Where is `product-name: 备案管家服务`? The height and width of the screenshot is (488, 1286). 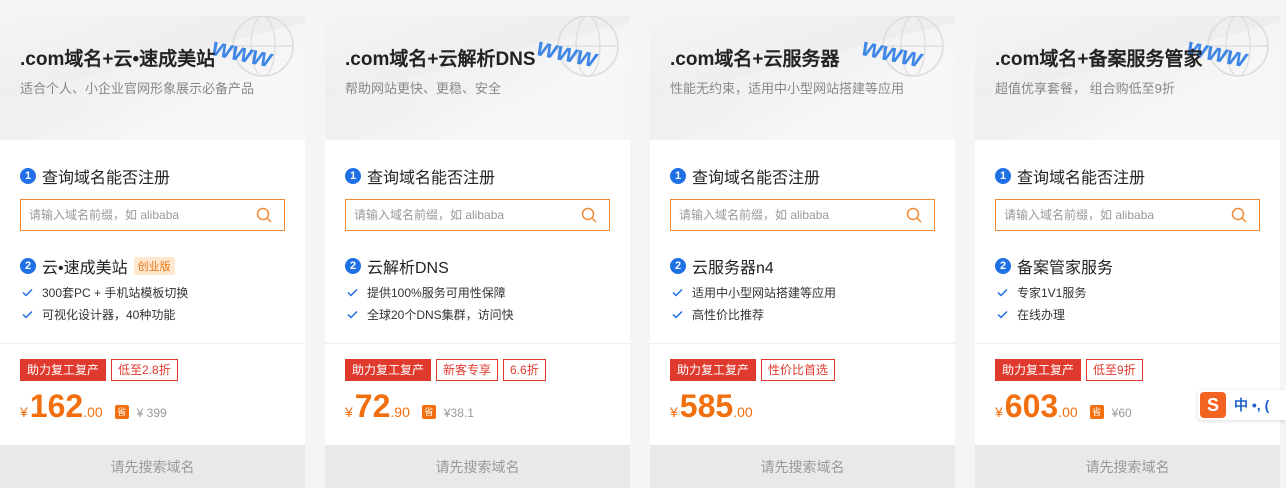
product-name: 备案管家服务 is located at coordinates (1065, 268).